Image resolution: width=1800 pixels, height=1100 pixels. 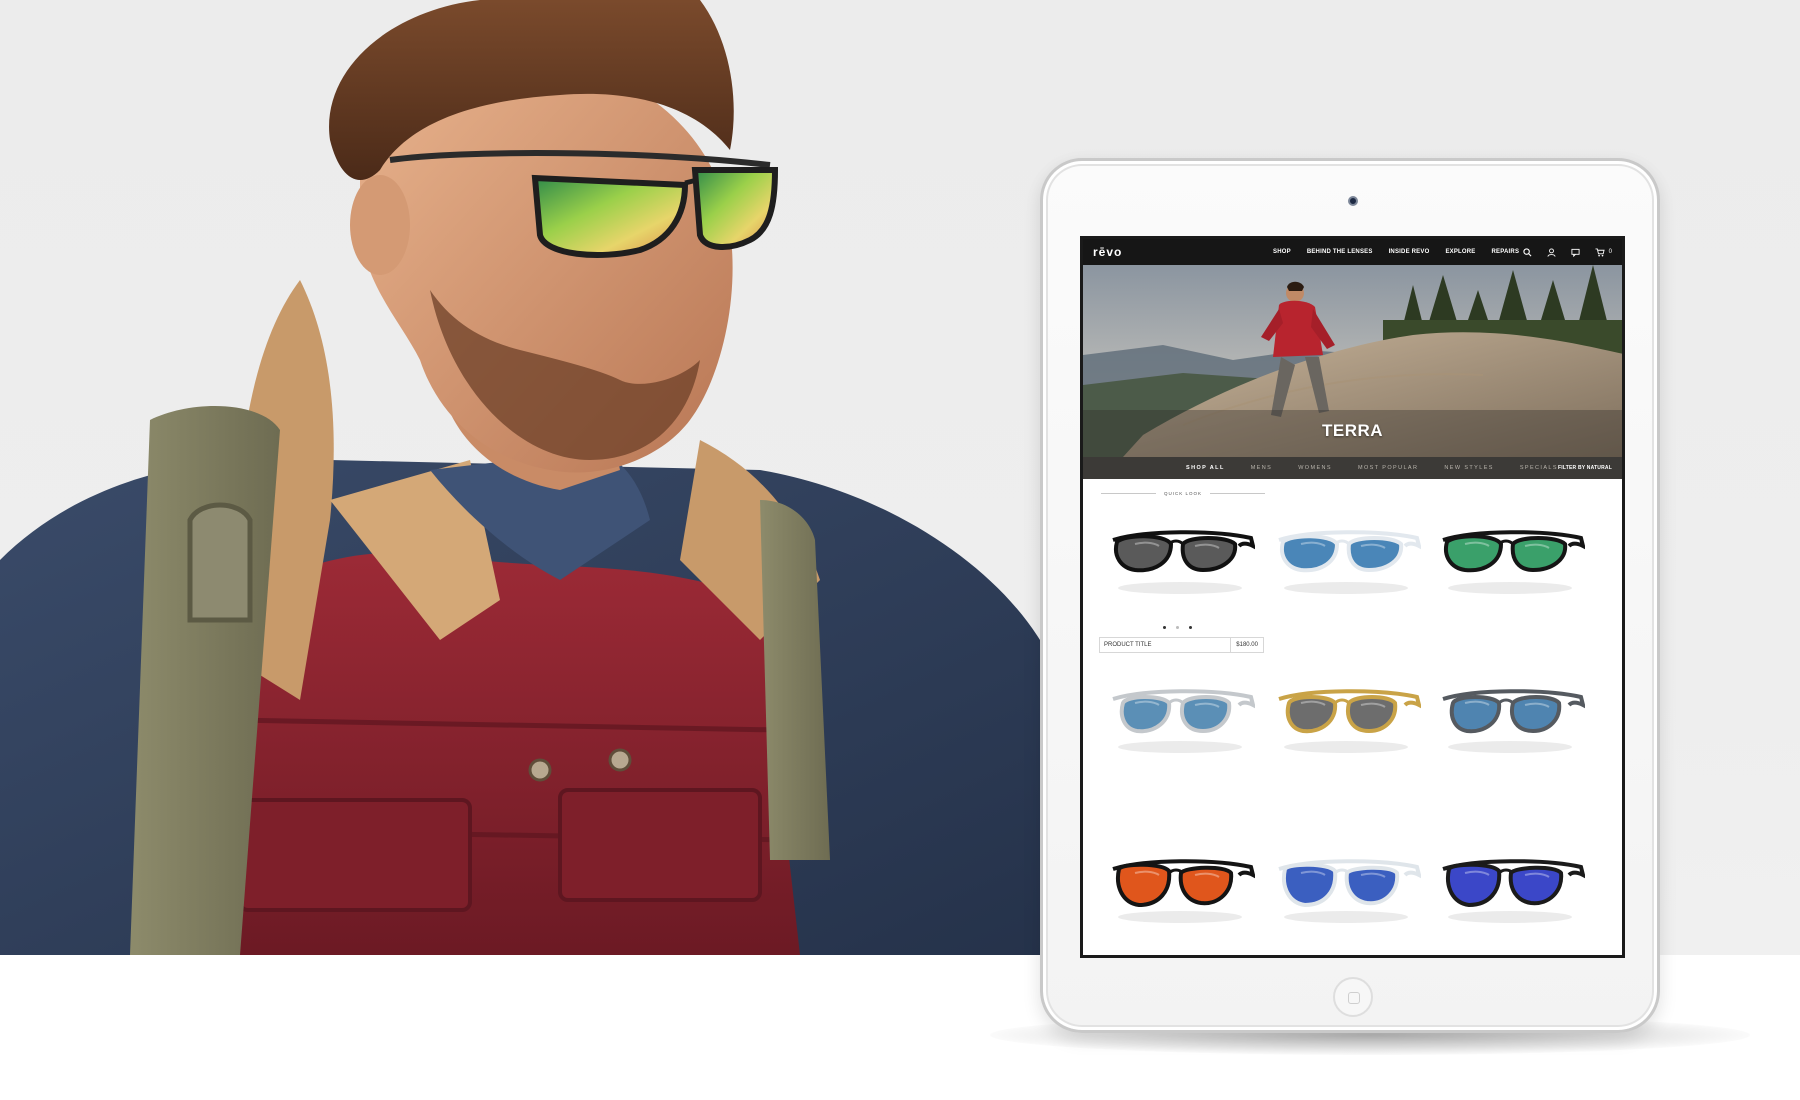 I want to click on nav-icons: 0, so click(x=1567, y=252).